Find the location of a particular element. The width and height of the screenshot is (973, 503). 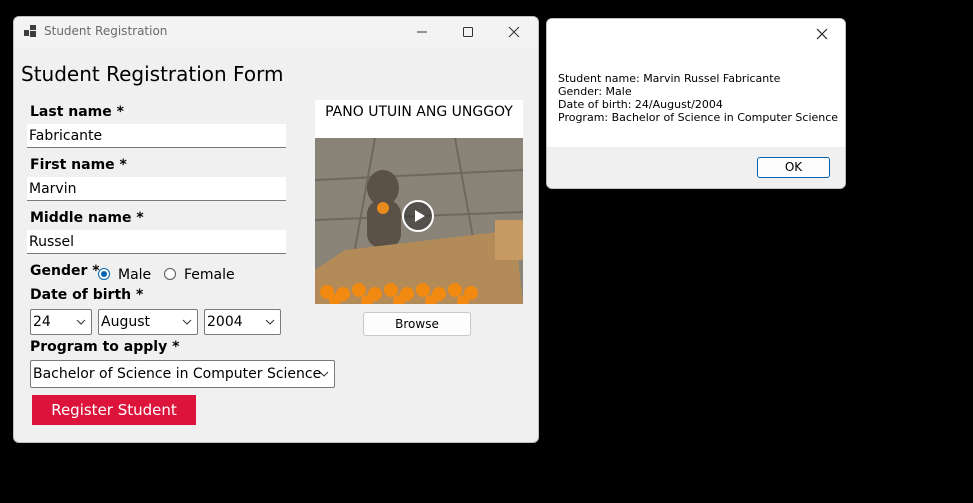

close-button is located at coordinates (514, 32).